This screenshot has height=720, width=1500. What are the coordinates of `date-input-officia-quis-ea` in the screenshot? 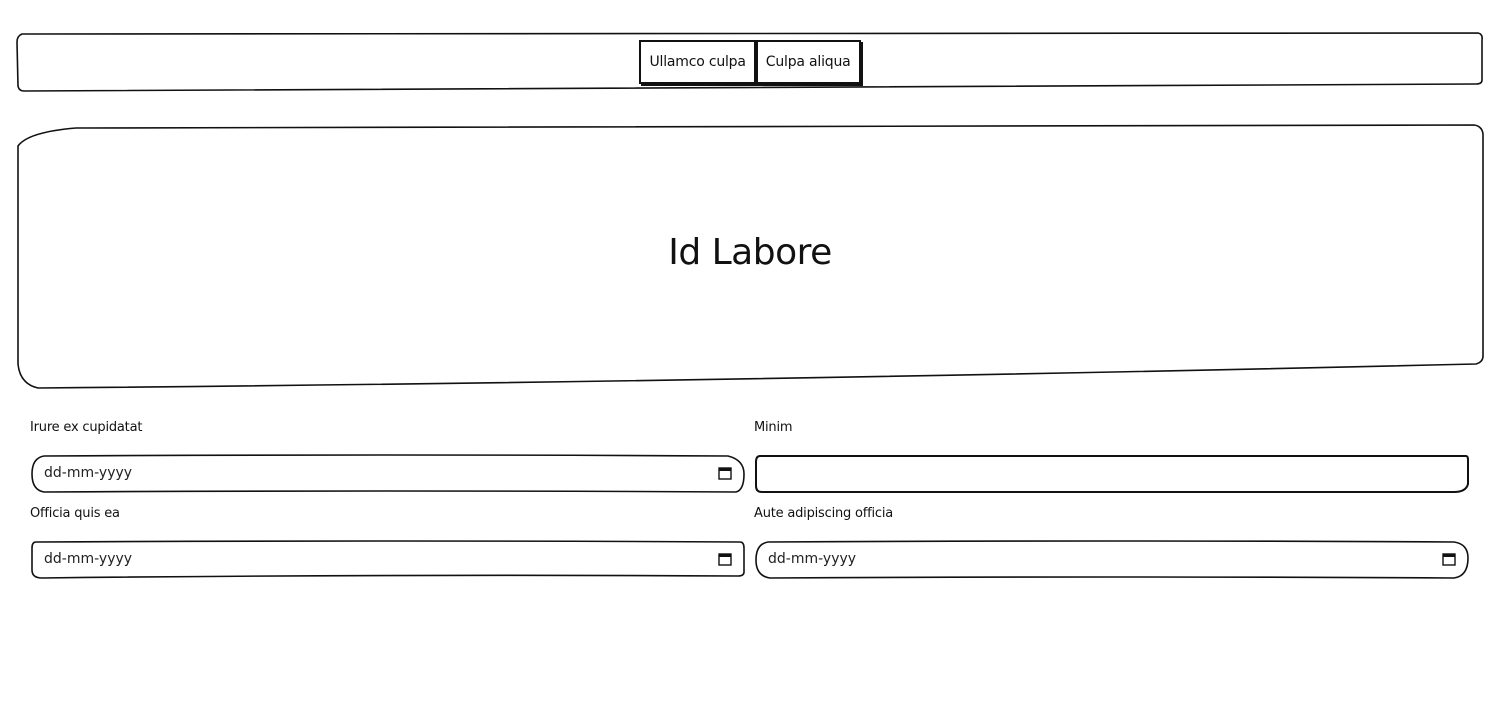 It's located at (386, 559).